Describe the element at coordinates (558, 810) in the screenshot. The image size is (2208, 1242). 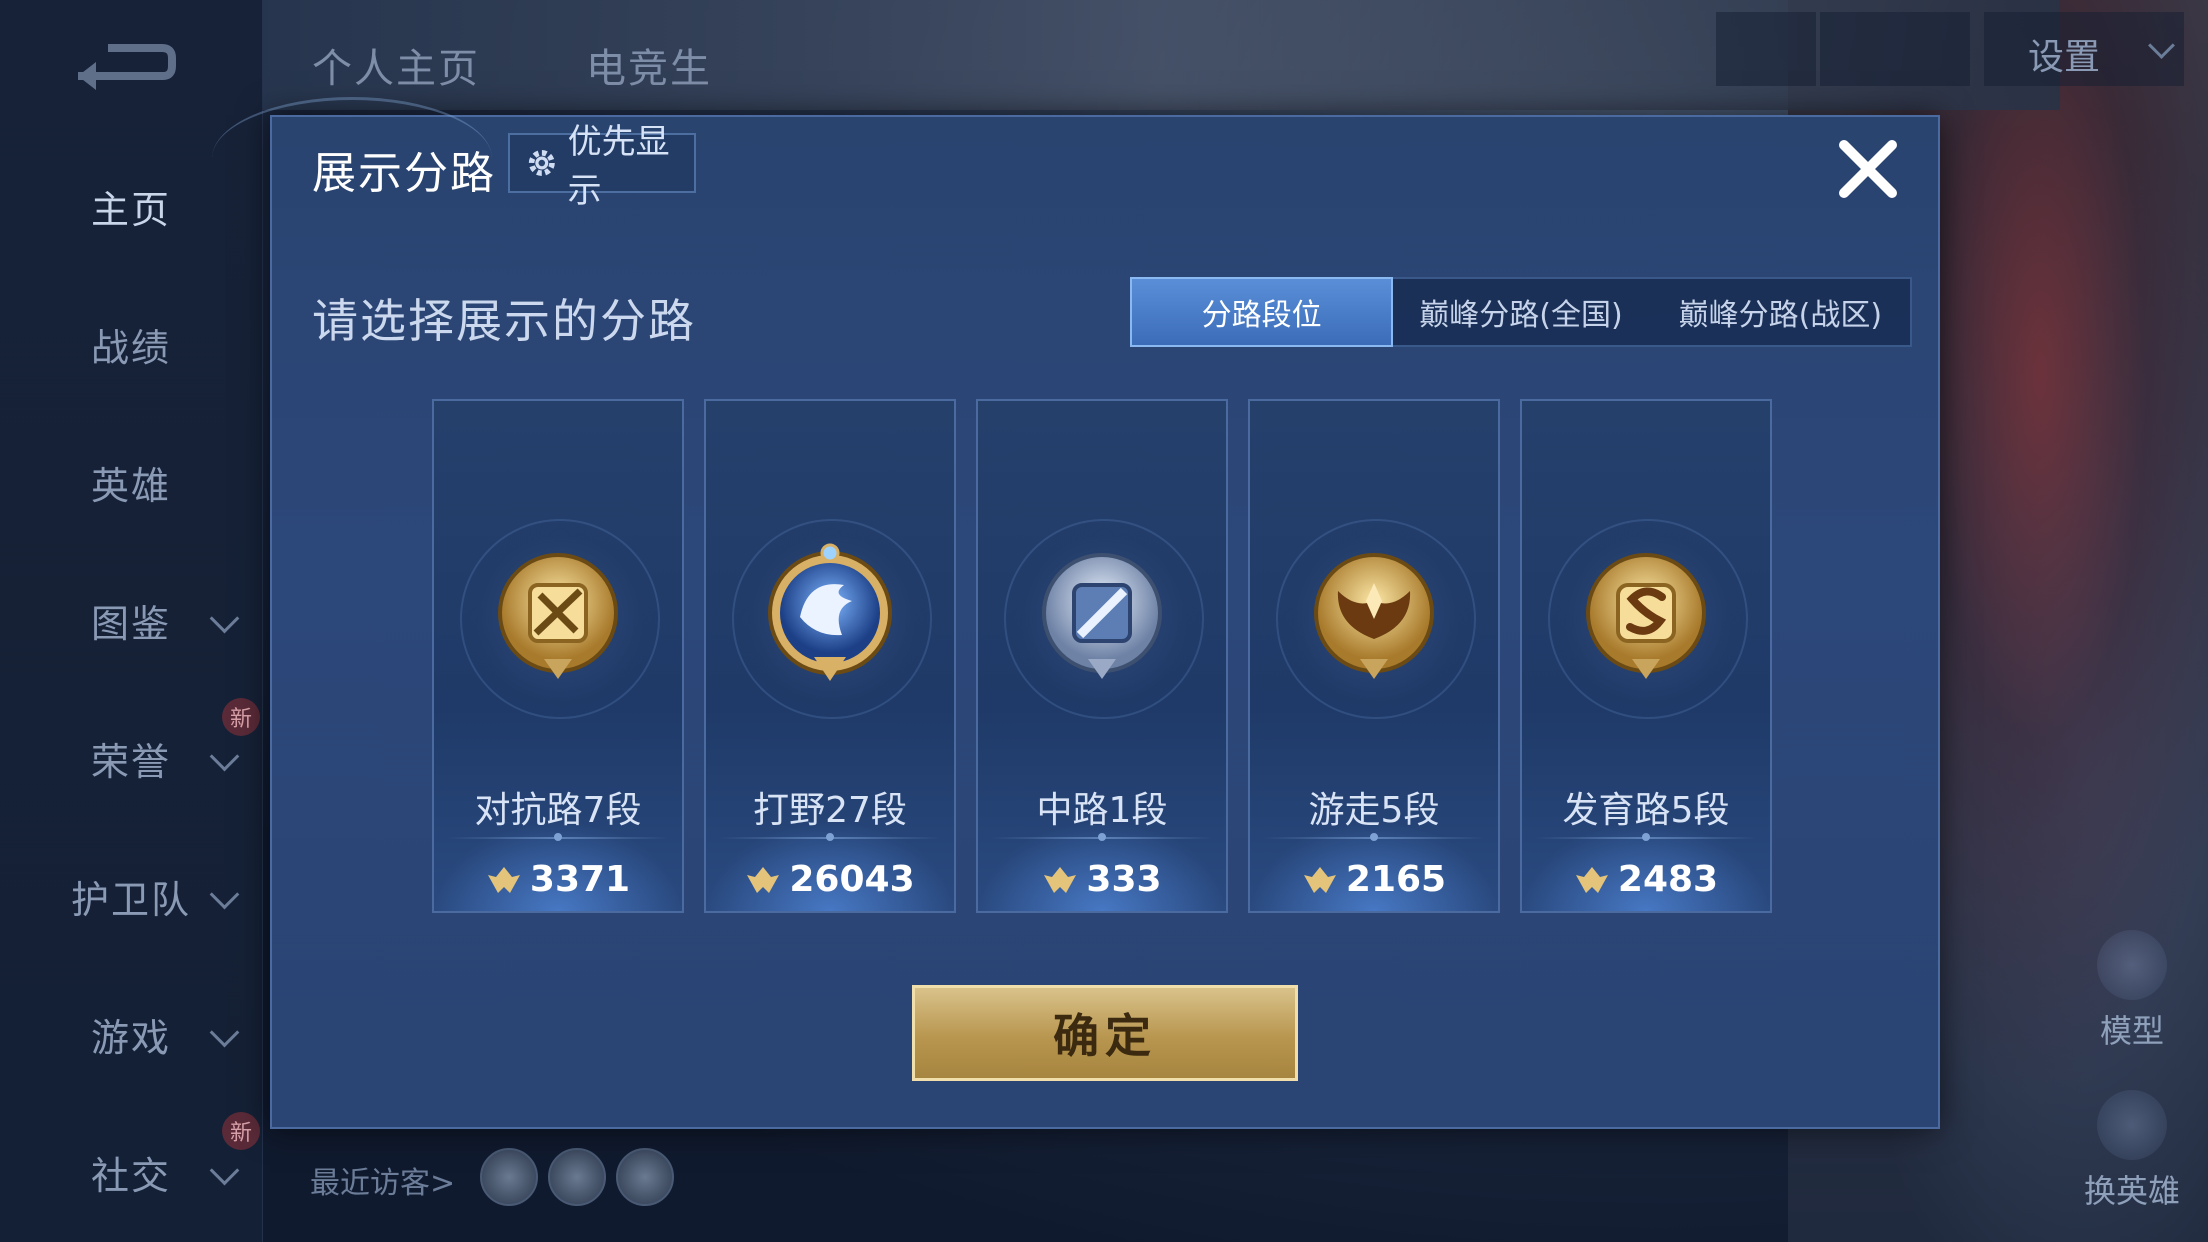
I see `lane-name: 对抗路7段` at that location.